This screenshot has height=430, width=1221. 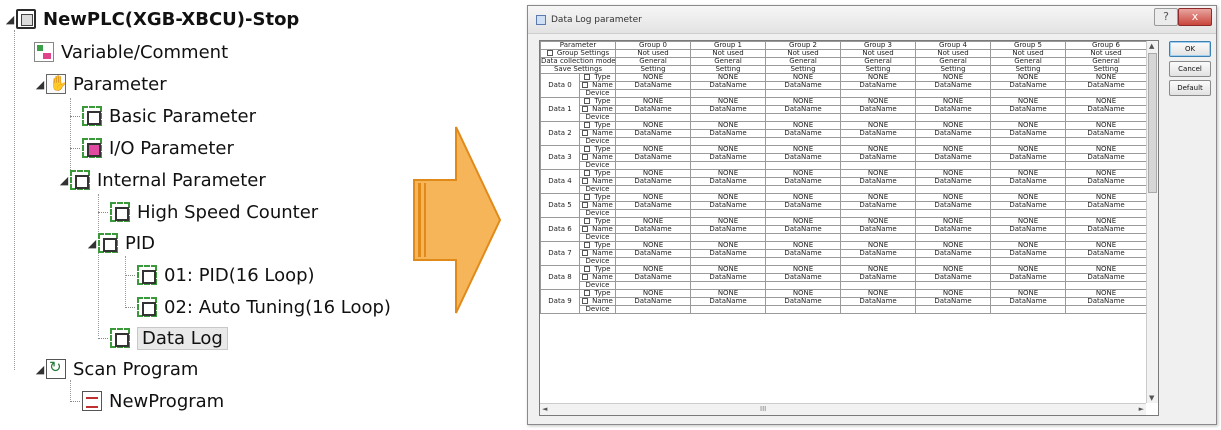 I want to click on scroll-left-icon: ◄, so click(x=544, y=409).